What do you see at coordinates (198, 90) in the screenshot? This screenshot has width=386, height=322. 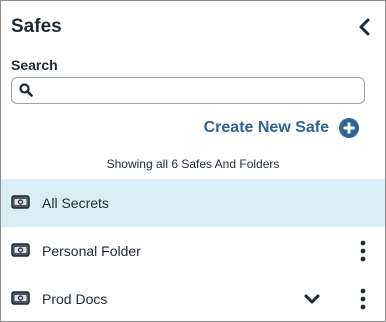 I see `search-input` at bounding box center [198, 90].